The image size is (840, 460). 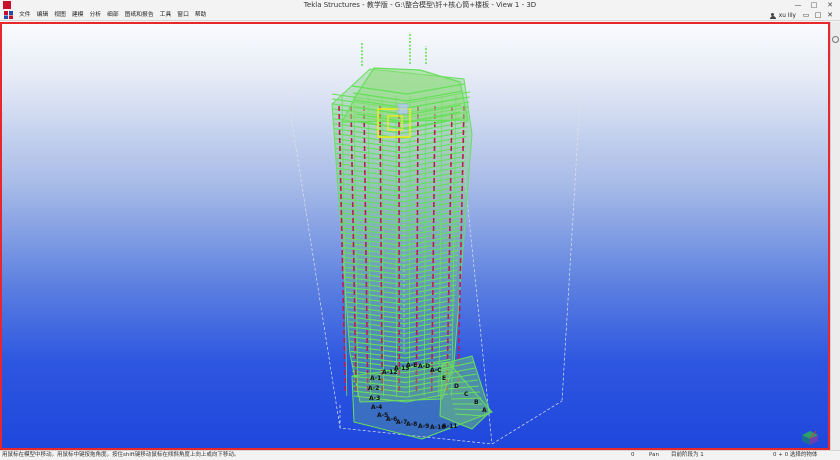 What do you see at coordinates (830, 15) in the screenshot?
I see `view-close-button: ✕` at bounding box center [830, 15].